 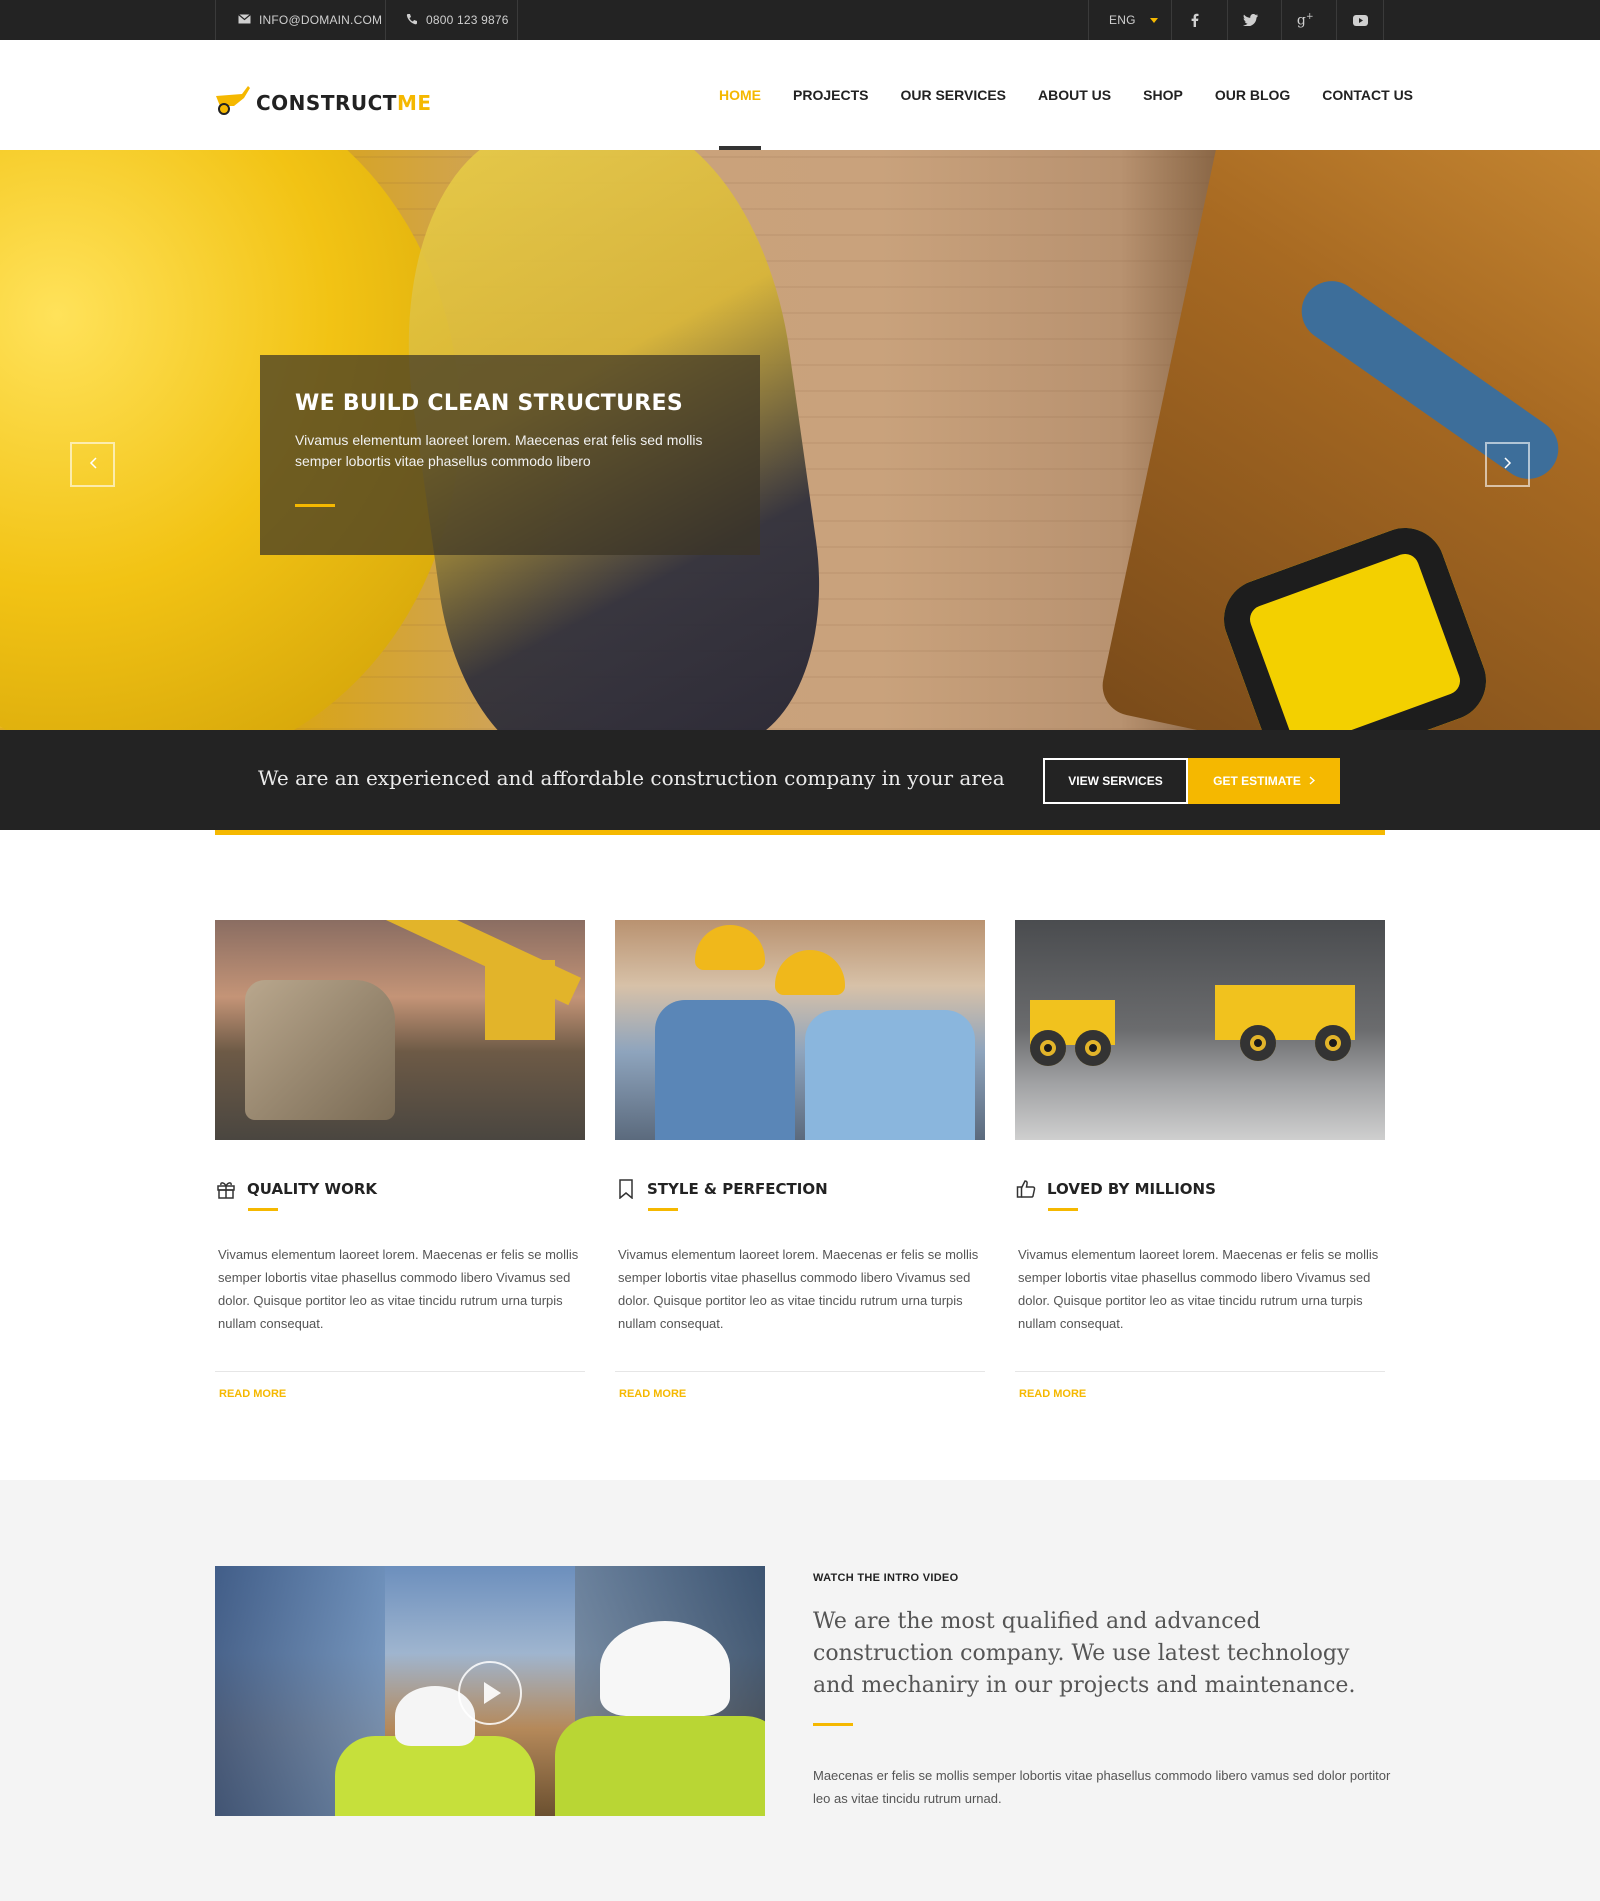 What do you see at coordinates (740, 95) in the screenshot?
I see `nav-home: HOME` at bounding box center [740, 95].